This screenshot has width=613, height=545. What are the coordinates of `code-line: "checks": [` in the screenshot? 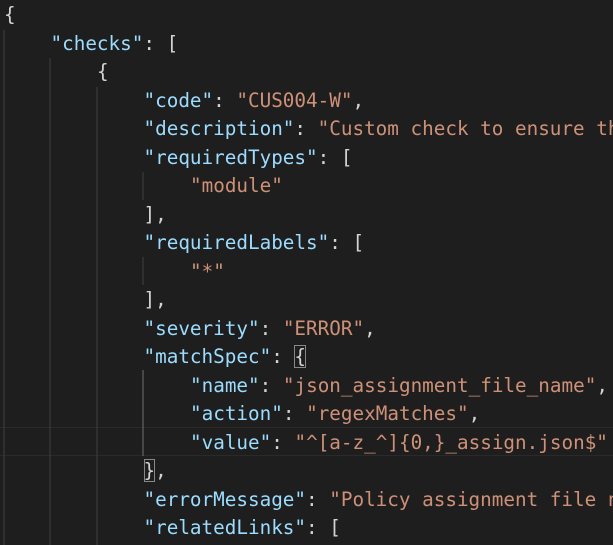 It's located at (115, 44).